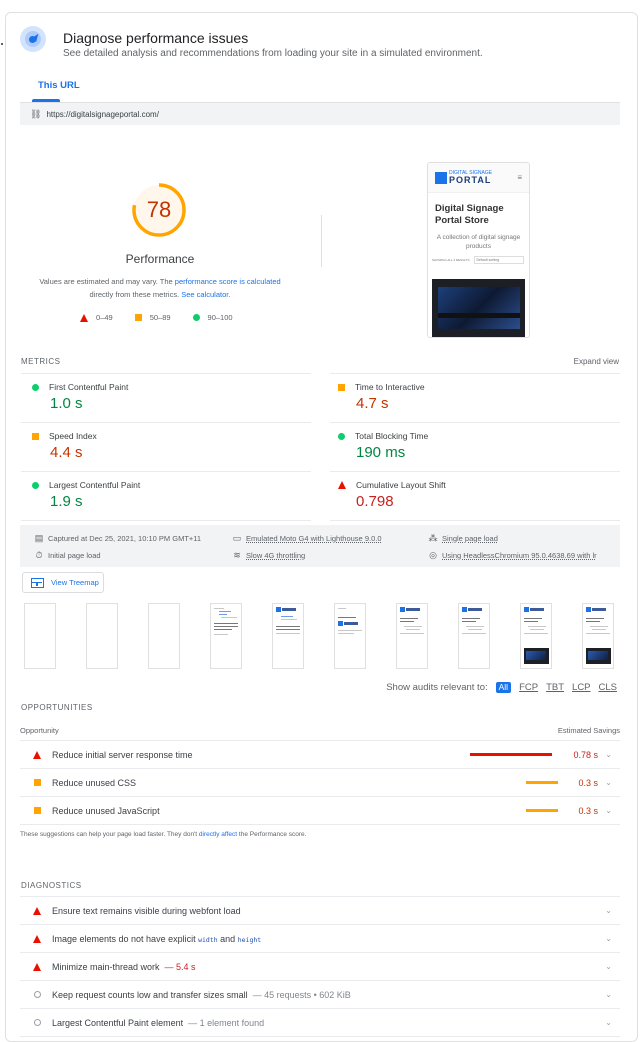  What do you see at coordinates (36, 113) in the screenshot?
I see `link-icon: ⛓` at bounding box center [36, 113].